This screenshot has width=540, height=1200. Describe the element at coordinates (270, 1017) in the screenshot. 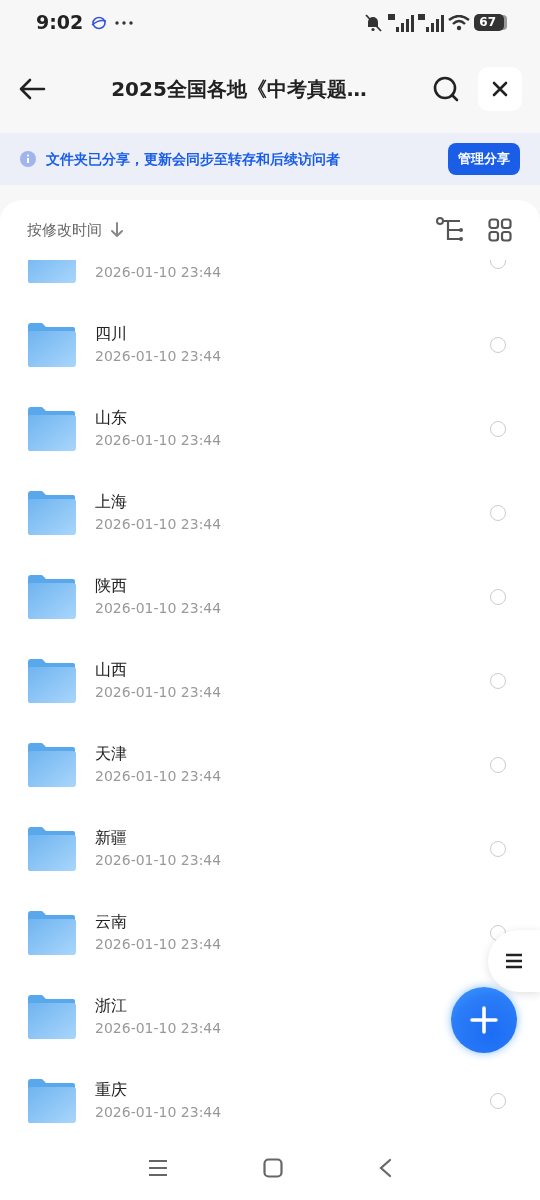

I see `folder-row: 浙江 2026-01-10 23:44` at that location.